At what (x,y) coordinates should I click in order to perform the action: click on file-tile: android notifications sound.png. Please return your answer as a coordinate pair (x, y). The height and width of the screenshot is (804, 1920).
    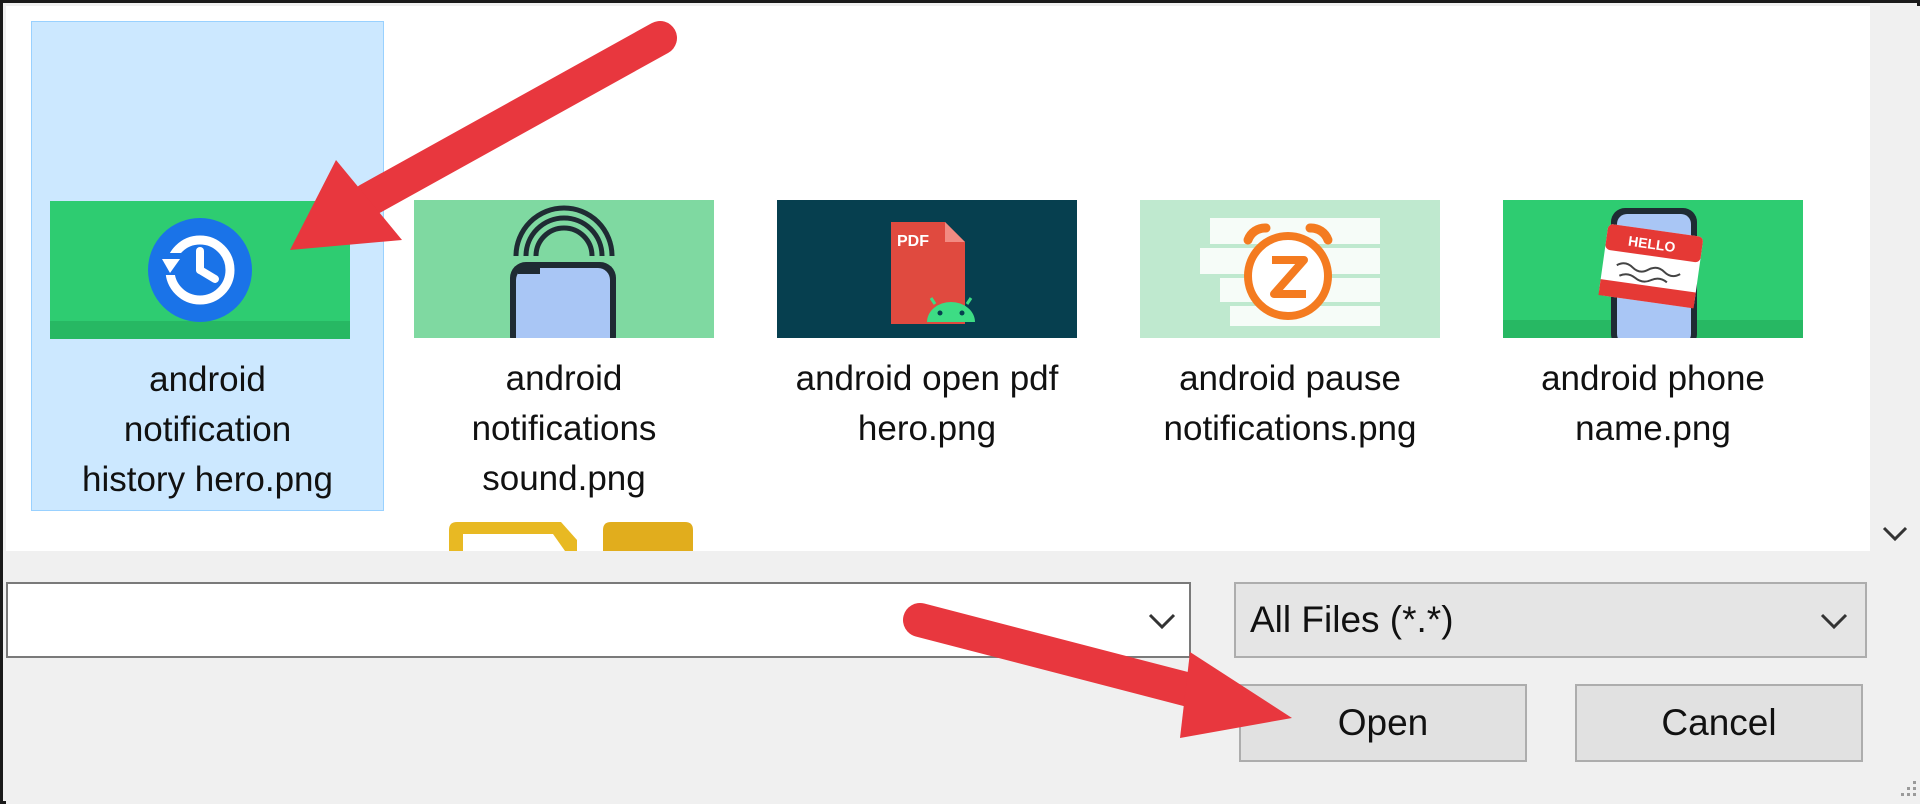
    Looking at the image, I should click on (564, 350).